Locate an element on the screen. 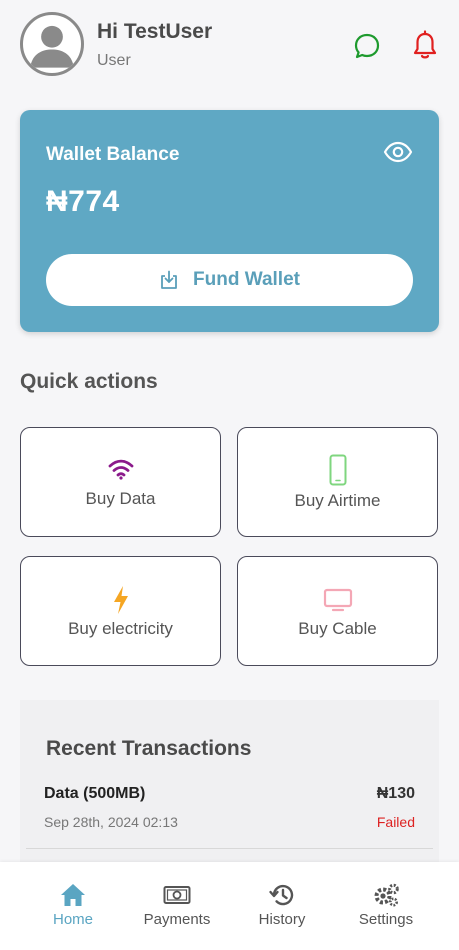 This screenshot has width=459, height=950. nav-history: History is located at coordinates (282, 906).